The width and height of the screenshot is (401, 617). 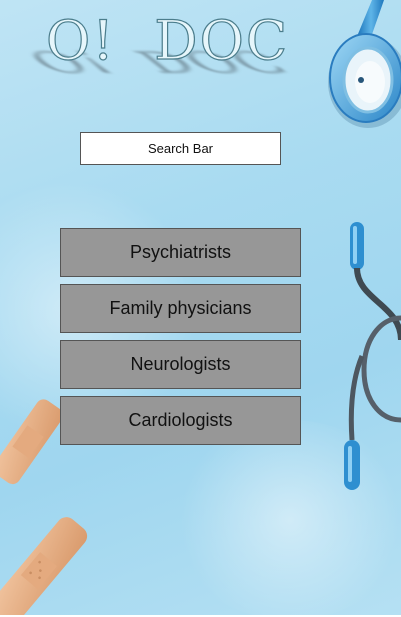 I want to click on app-logo: O! DOC, so click(x=167, y=40).